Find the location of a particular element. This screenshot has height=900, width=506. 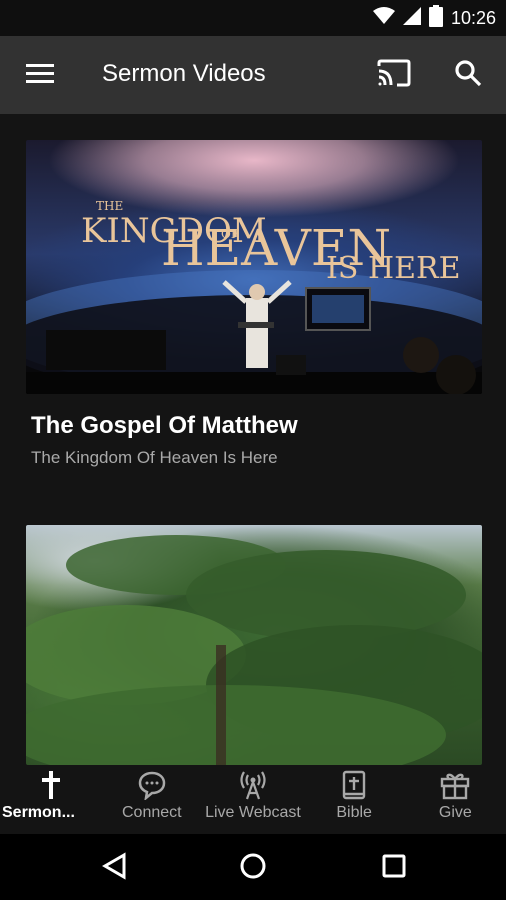

nav-label-live-webcast: Live Webcast is located at coordinates (253, 812).